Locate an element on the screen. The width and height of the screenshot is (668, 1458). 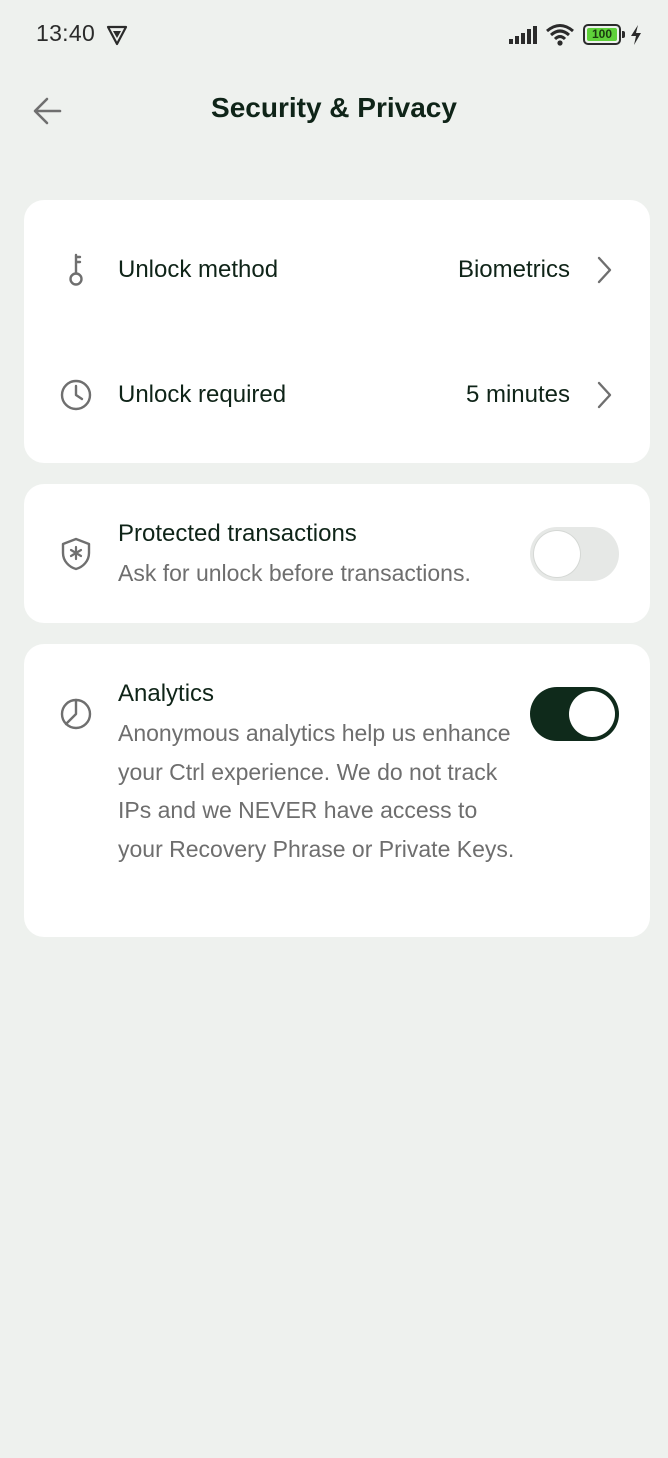
protected-transactions-title: Protected transactions is located at coordinates (237, 533).